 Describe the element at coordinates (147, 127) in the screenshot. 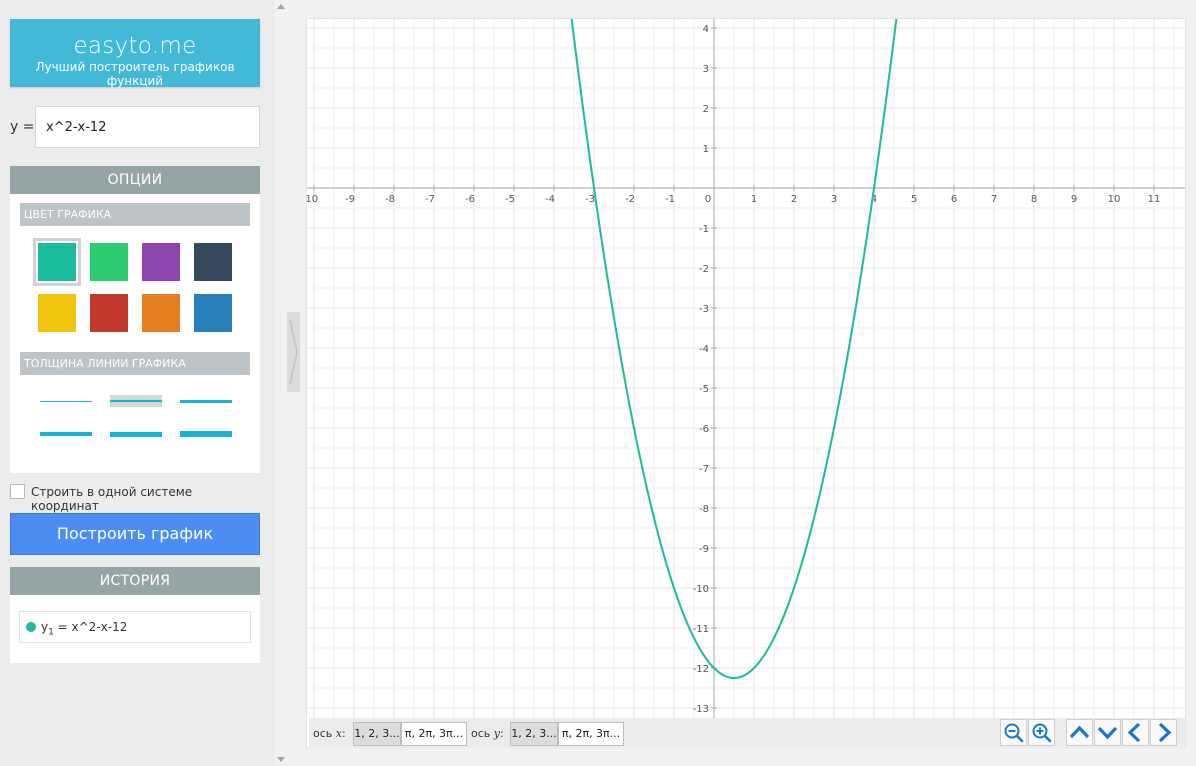

I see `function-input` at that location.